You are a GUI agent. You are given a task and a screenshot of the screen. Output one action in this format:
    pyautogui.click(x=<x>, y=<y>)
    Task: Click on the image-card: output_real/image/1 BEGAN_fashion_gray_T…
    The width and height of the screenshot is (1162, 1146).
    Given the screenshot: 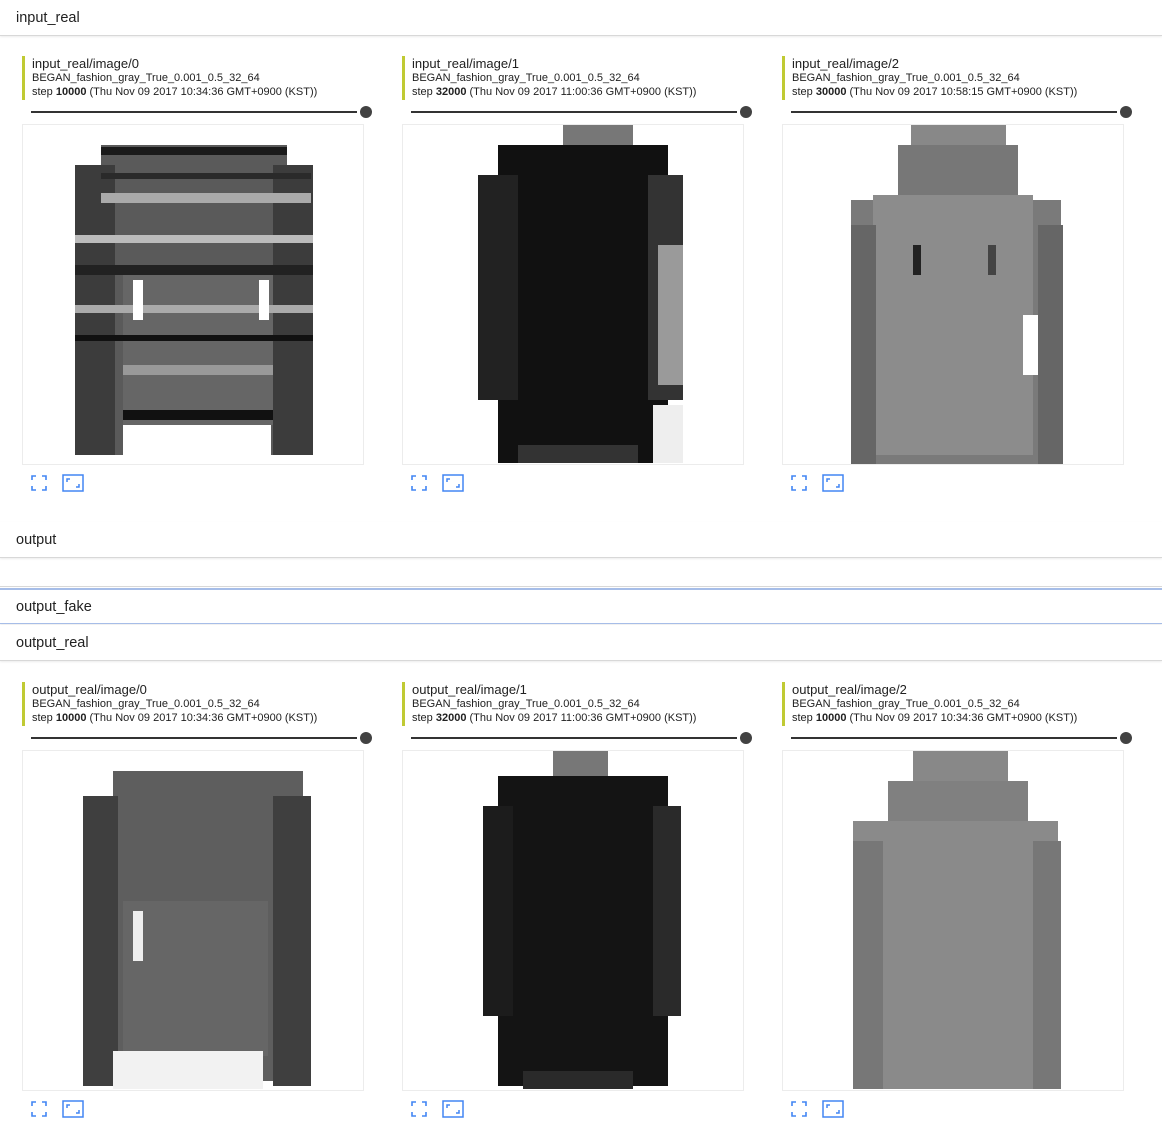 What is the action you would take?
    pyautogui.click(x=577, y=902)
    